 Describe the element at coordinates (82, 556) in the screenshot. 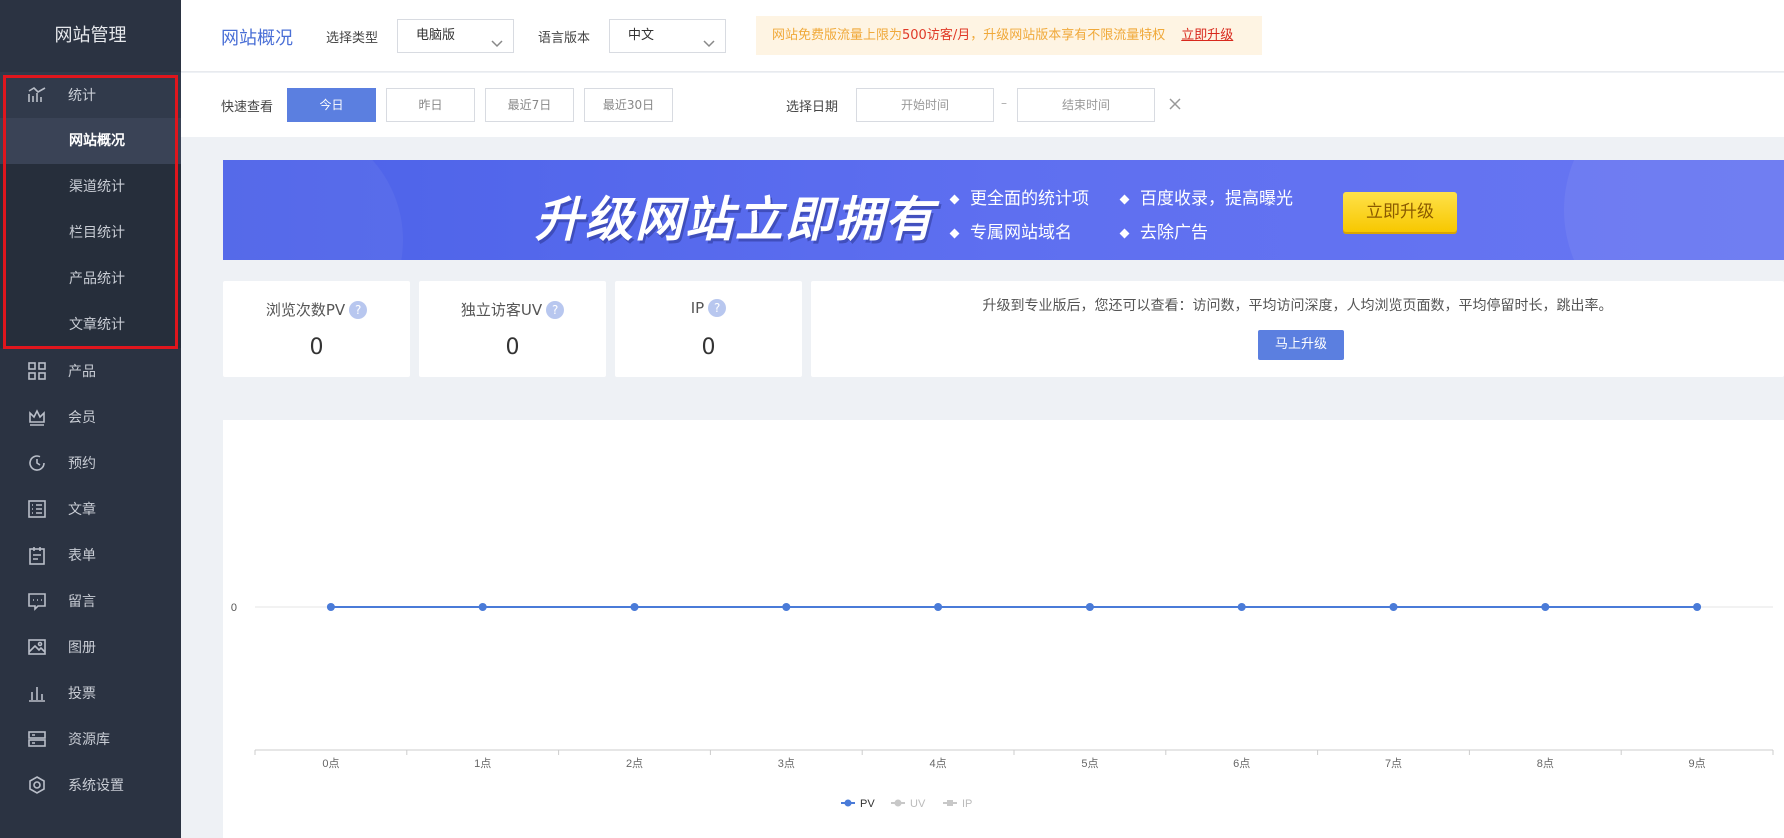

I see `sidebar-item-label: 表单` at that location.